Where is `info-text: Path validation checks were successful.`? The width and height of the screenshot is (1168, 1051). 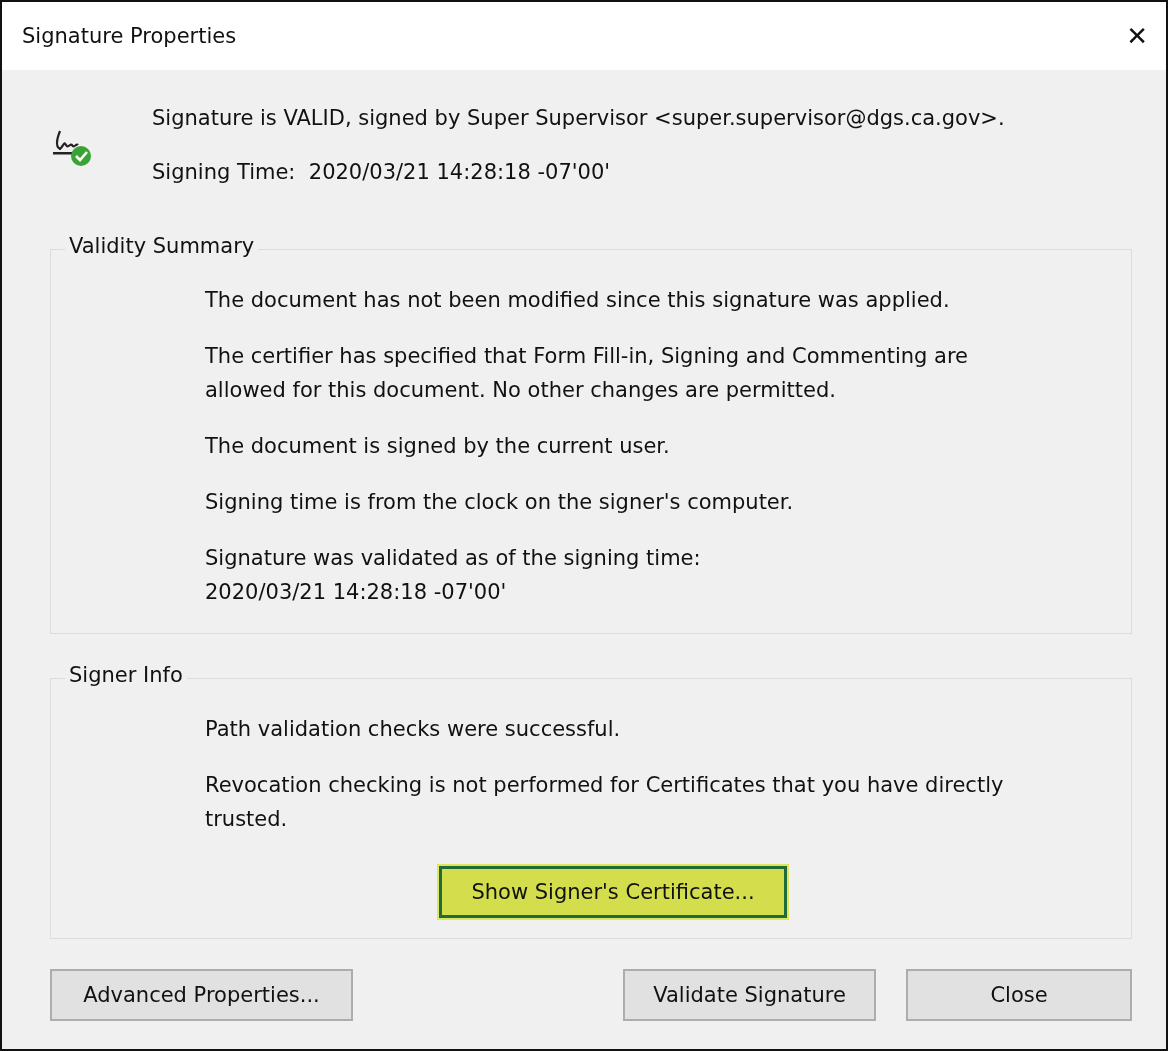 info-text: Path validation checks were successful. is located at coordinates (413, 729).